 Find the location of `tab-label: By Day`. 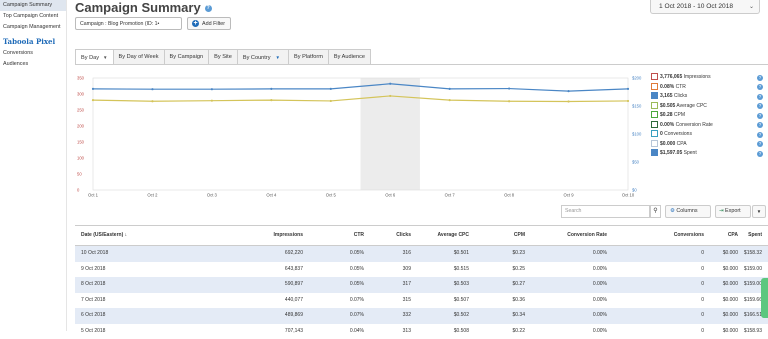

tab-label: By Day is located at coordinates (90, 58).